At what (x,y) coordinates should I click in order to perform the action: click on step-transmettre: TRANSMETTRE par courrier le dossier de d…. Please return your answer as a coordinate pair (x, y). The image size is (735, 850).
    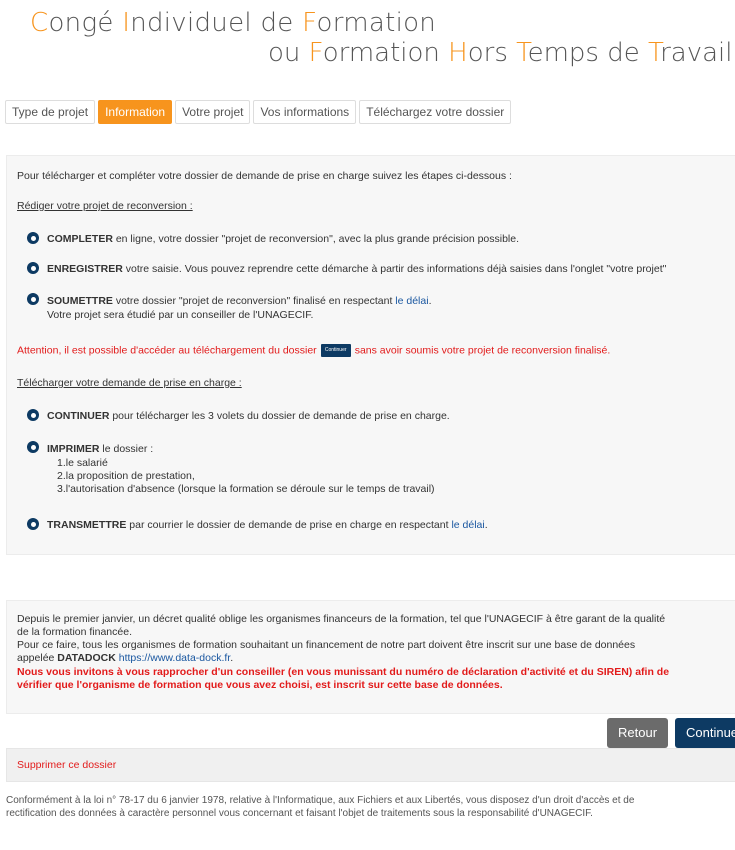
    Looking at the image, I should click on (267, 525).